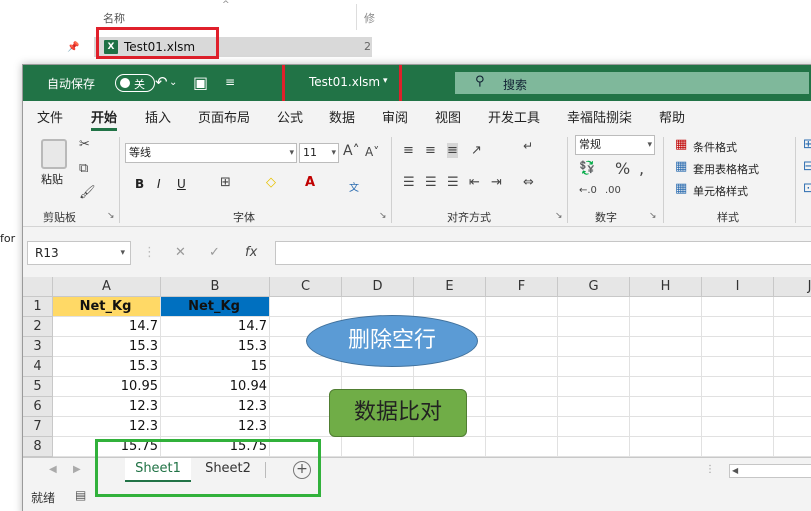  I want to click on undo-icon: ↶, so click(161, 82).